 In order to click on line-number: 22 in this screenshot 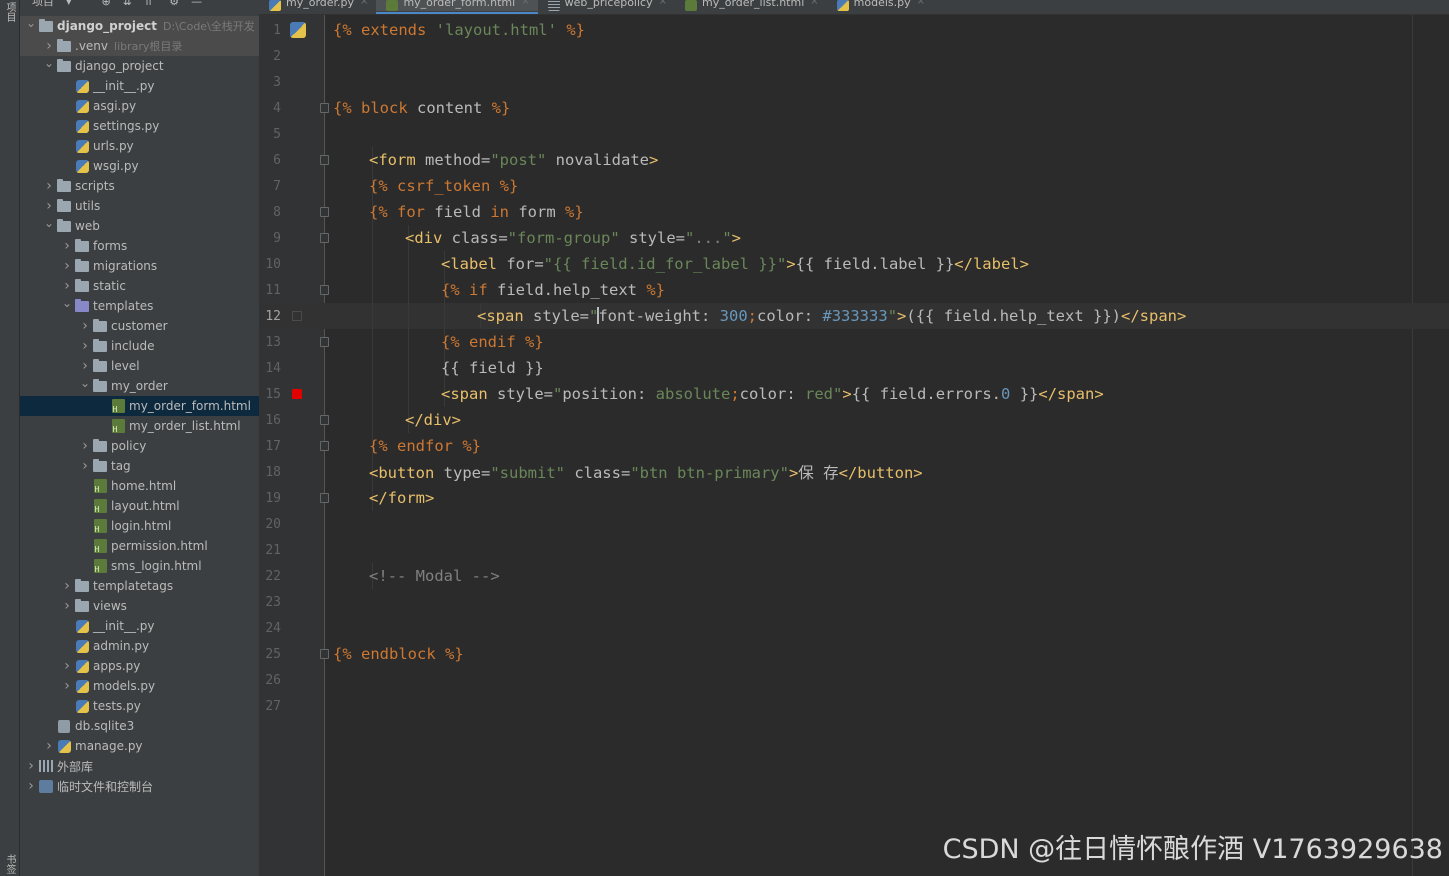, I will do `click(270, 576)`.